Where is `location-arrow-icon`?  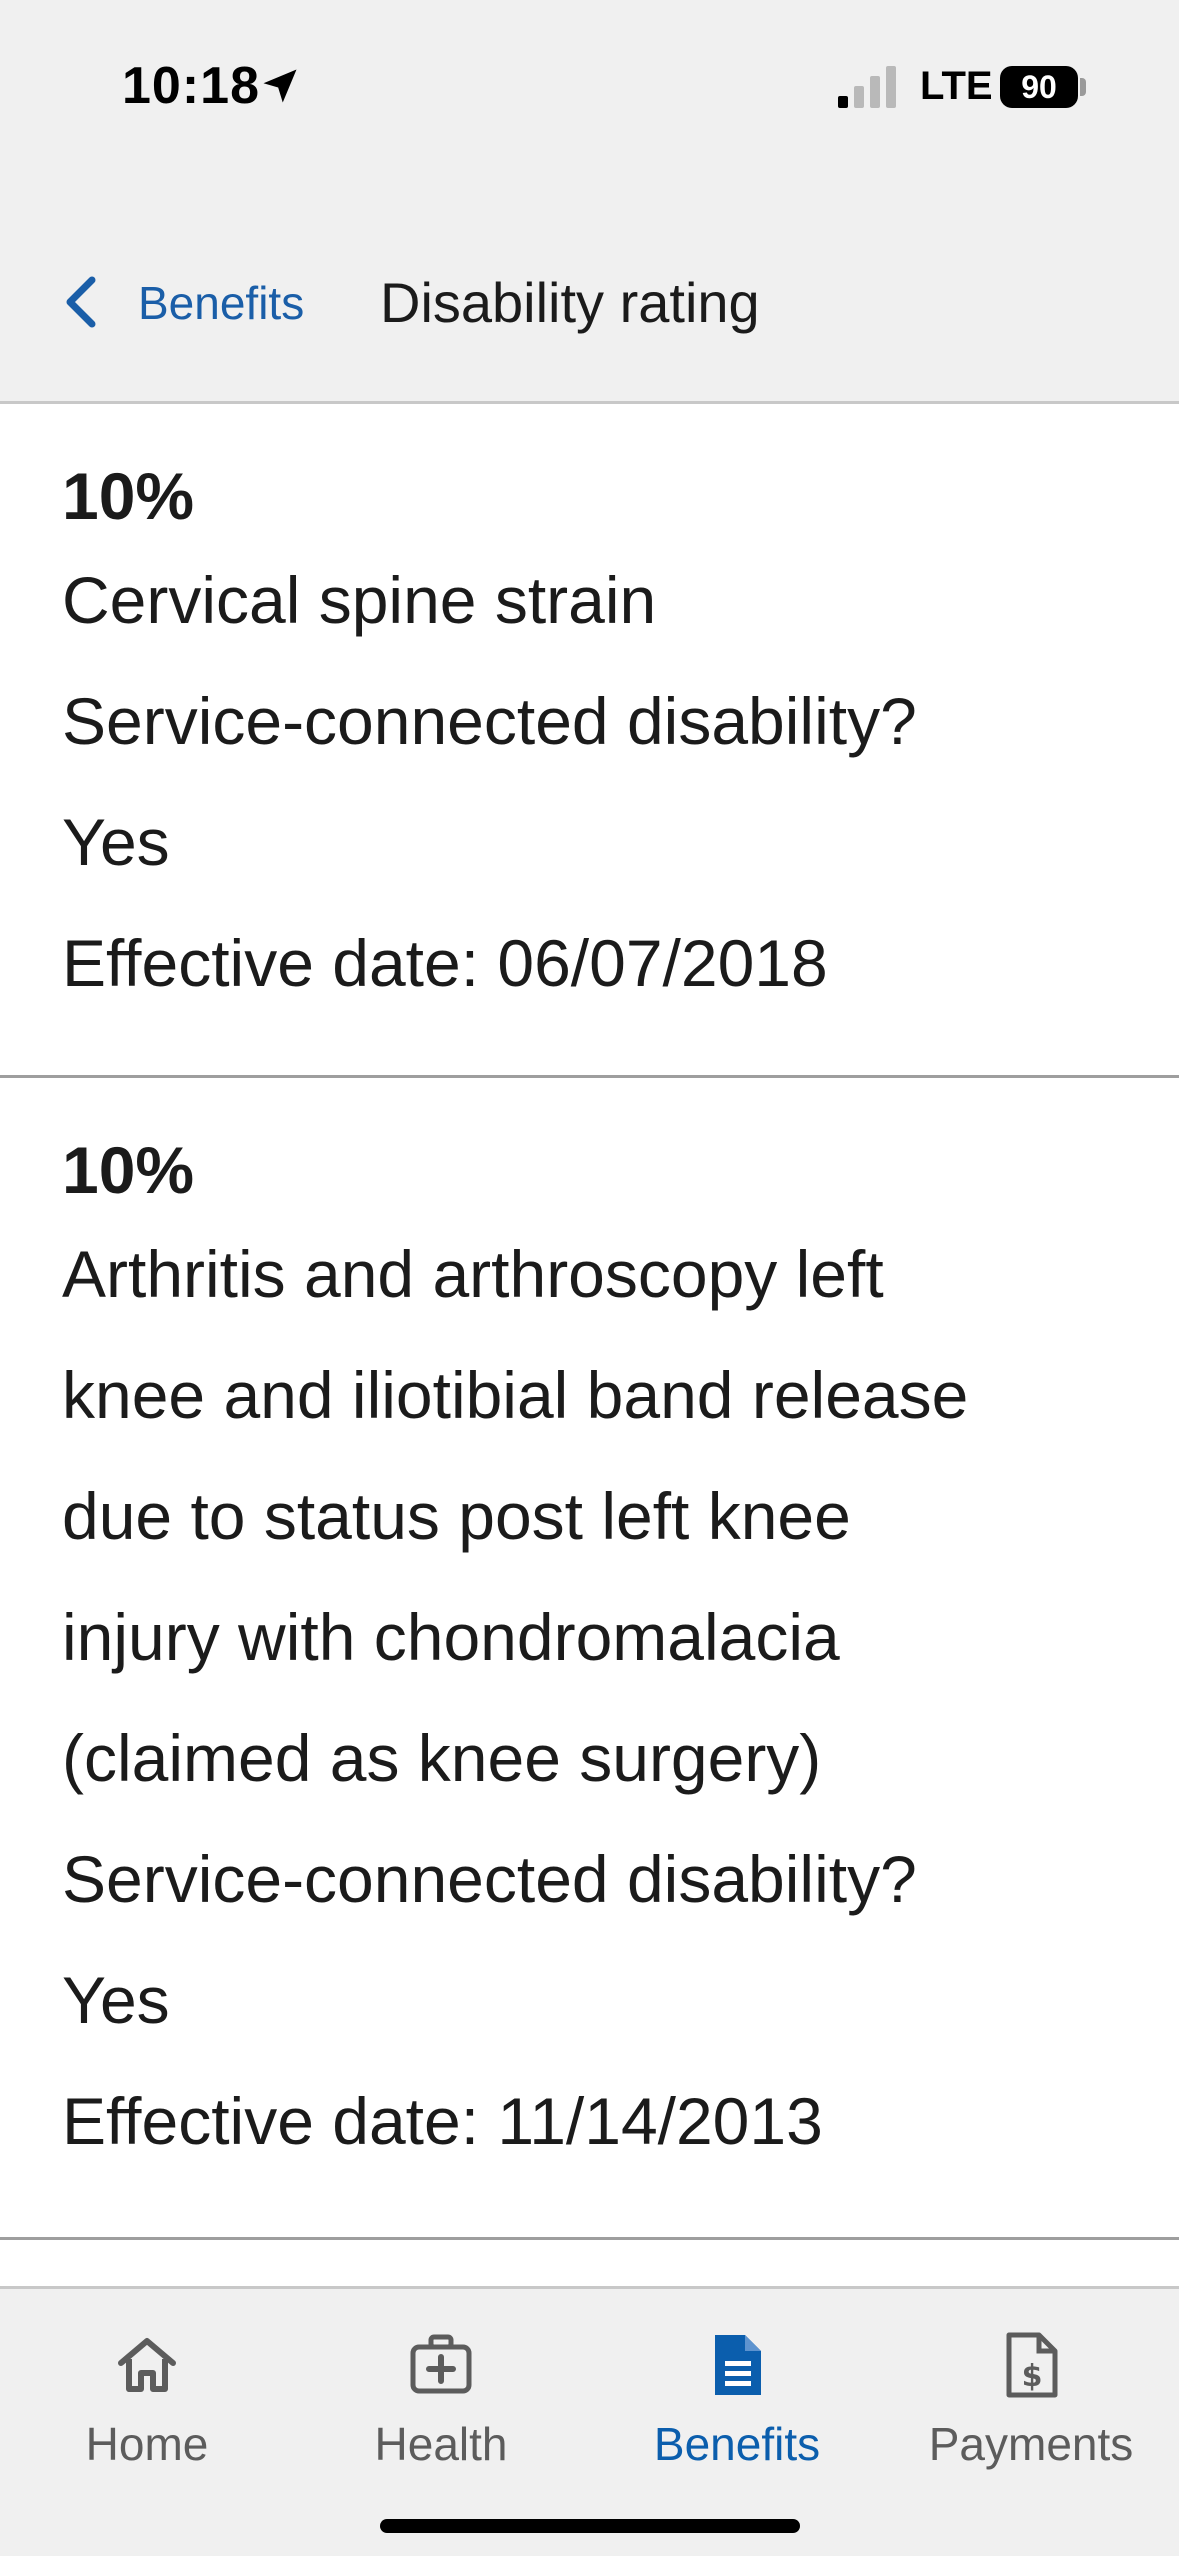
location-arrow-icon is located at coordinates (280, 86).